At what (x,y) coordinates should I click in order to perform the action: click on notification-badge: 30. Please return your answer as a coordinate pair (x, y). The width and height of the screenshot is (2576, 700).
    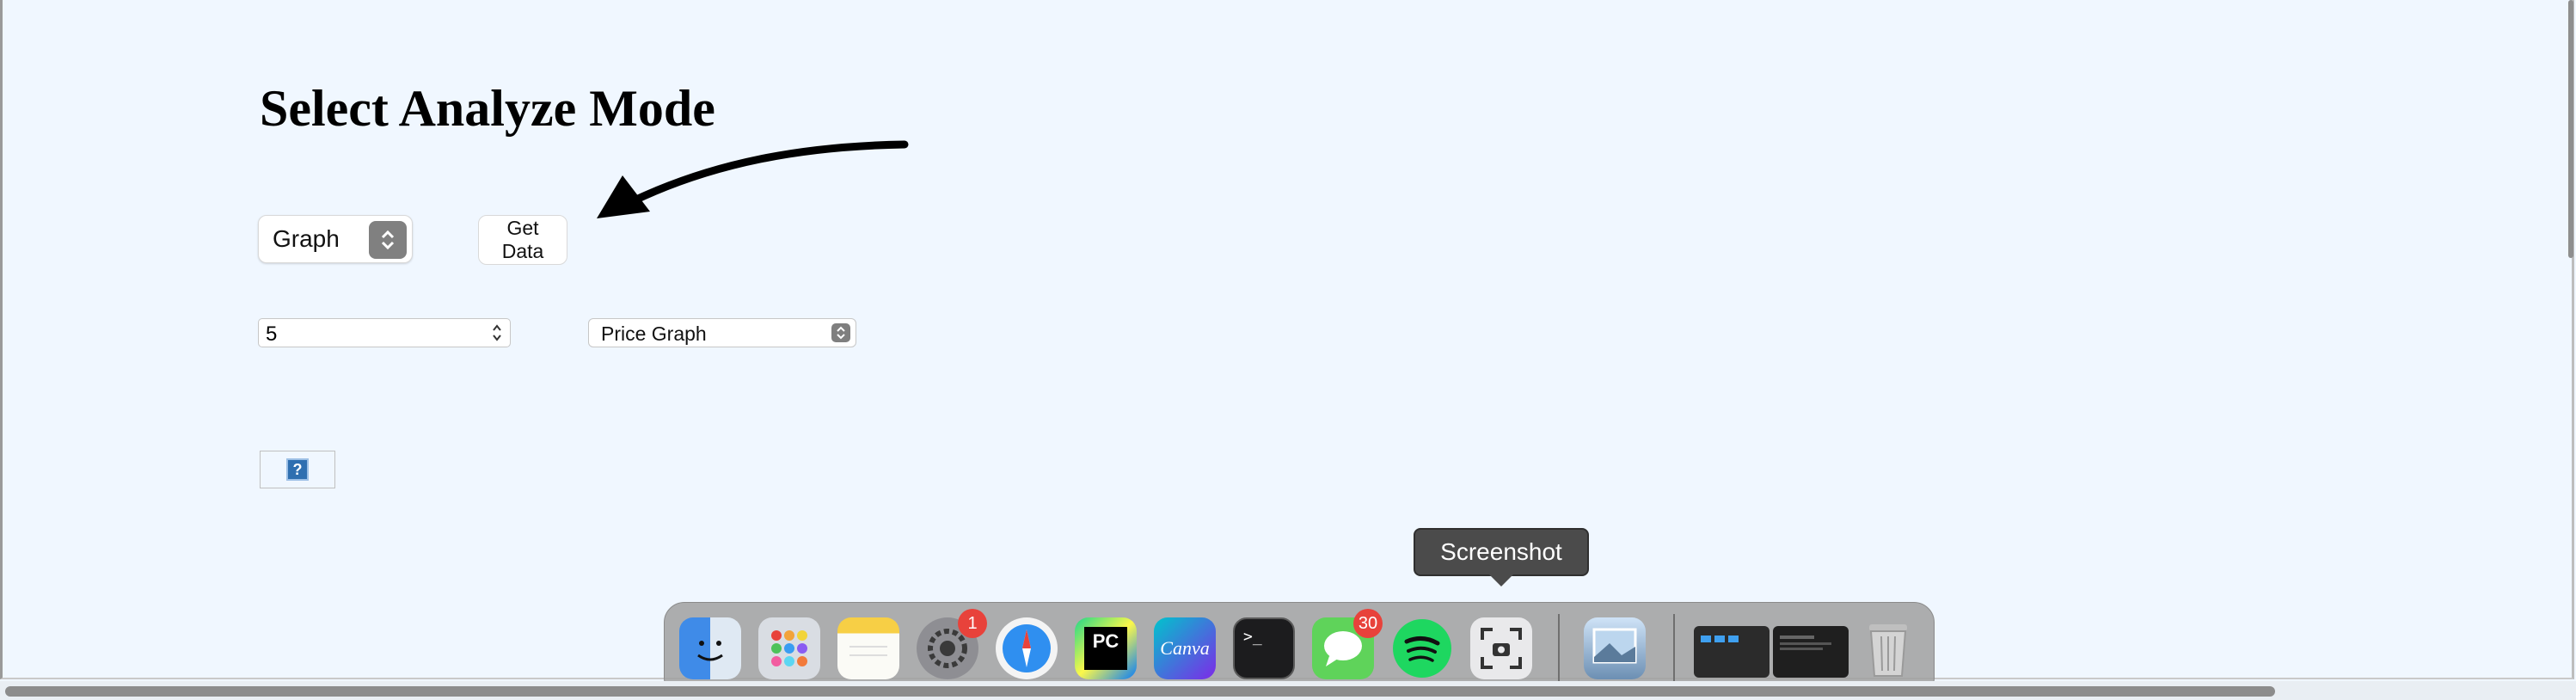
    Looking at the image, I should click on (1368, 623).